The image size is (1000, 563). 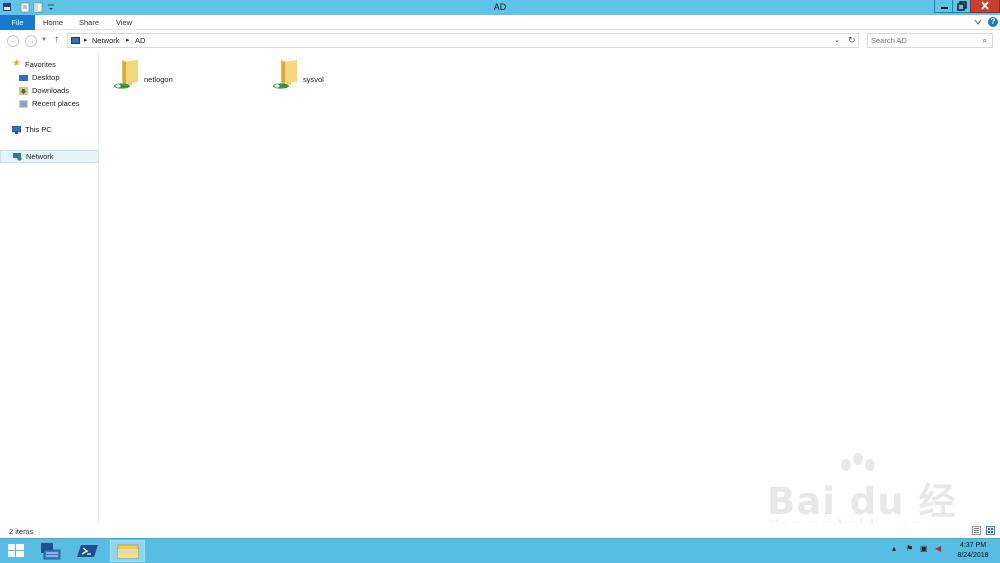 What do you see at coordinates (40, 64) in the screenshot?
I see `sidebar-item-label: Favorites` at bounding box center [40, 64].